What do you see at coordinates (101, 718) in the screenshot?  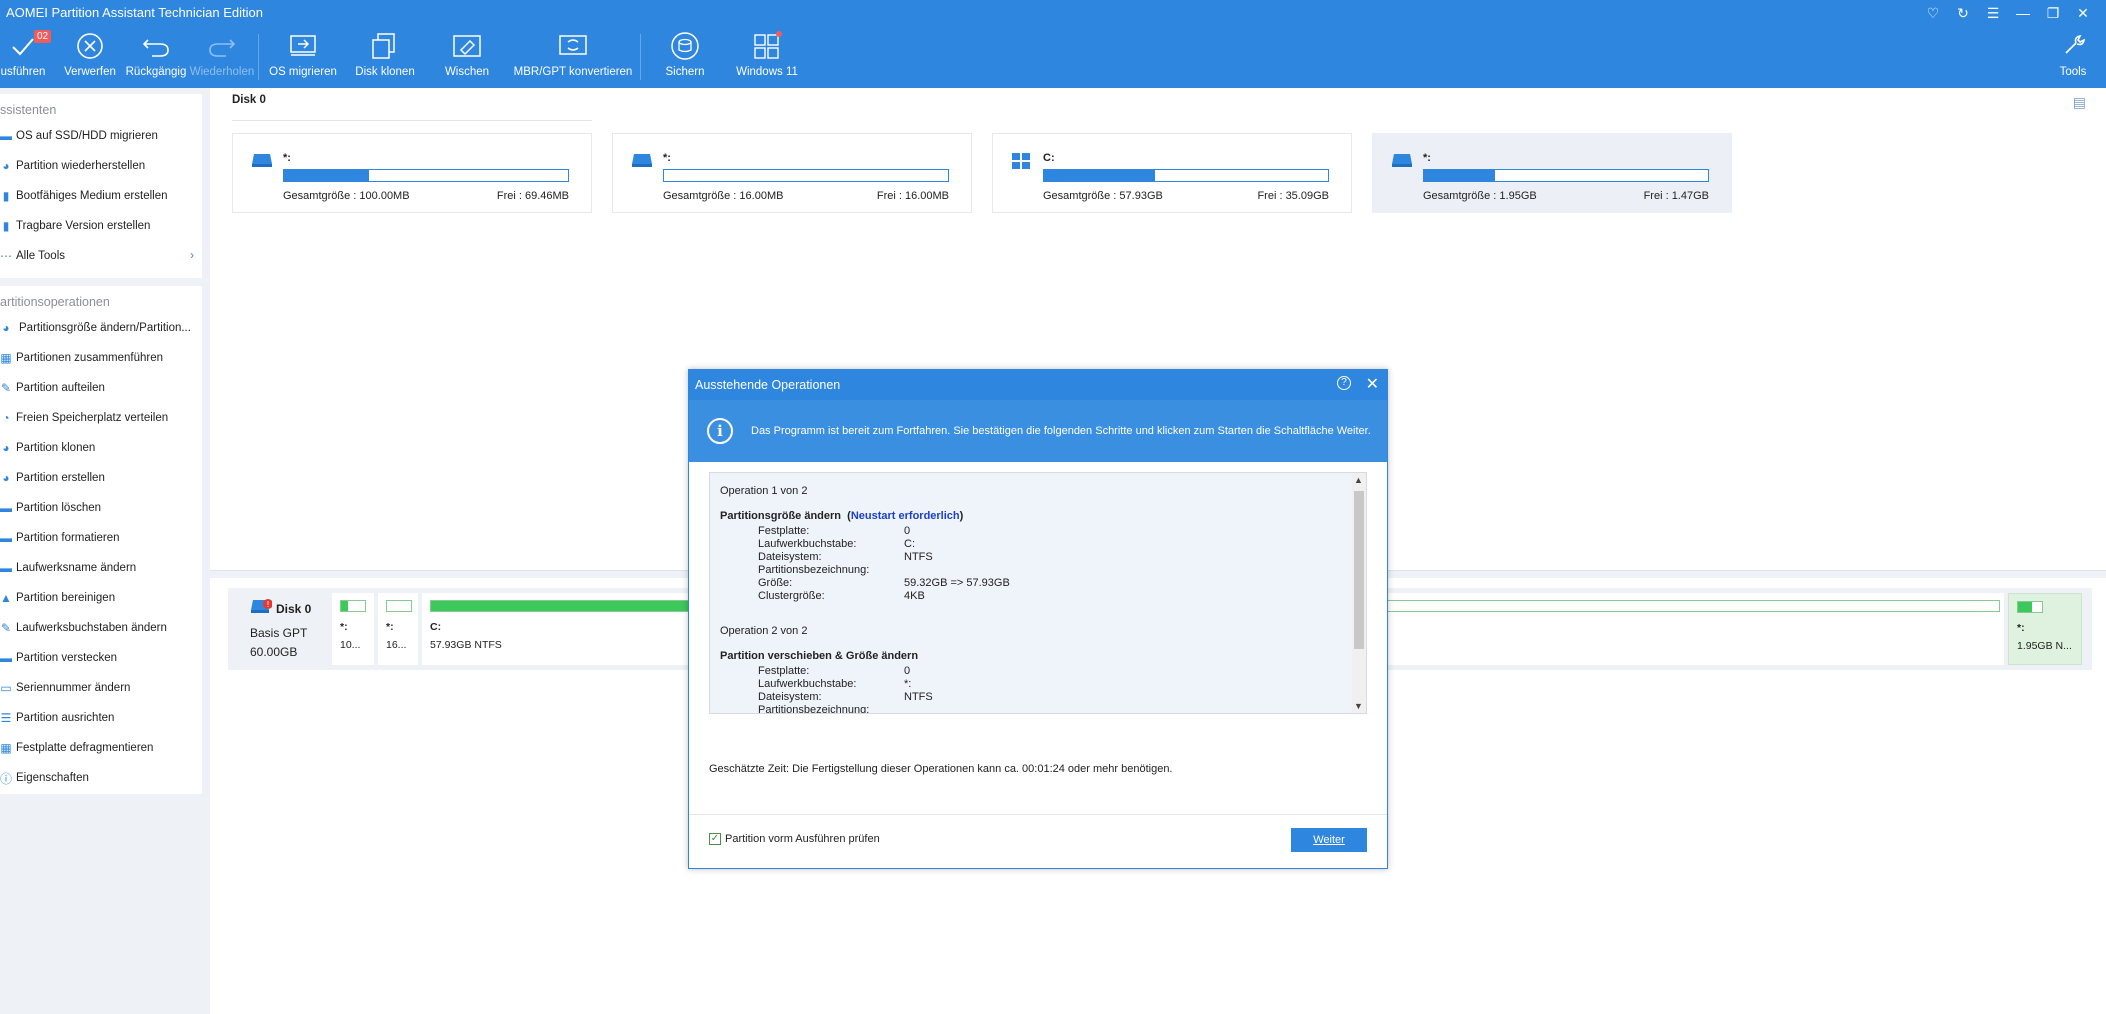 I see `sidebar-item-align: ☰ Partition ausrichten` at bounding box center [101, 718].